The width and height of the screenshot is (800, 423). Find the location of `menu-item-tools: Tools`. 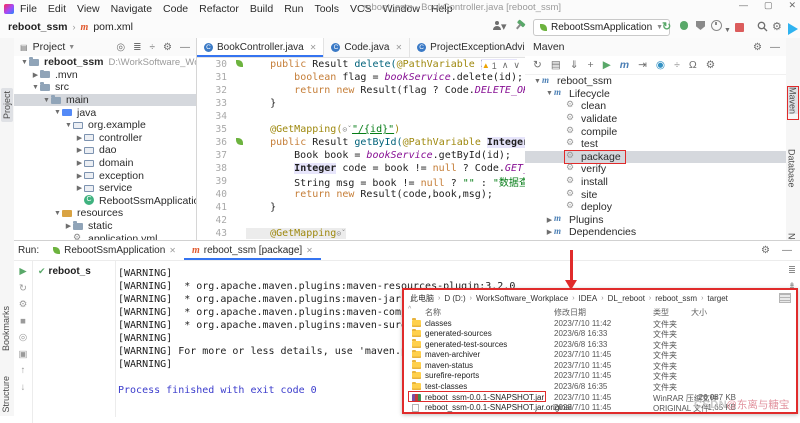

menu-item-tools: Tools is located at coordinates (326, 9).